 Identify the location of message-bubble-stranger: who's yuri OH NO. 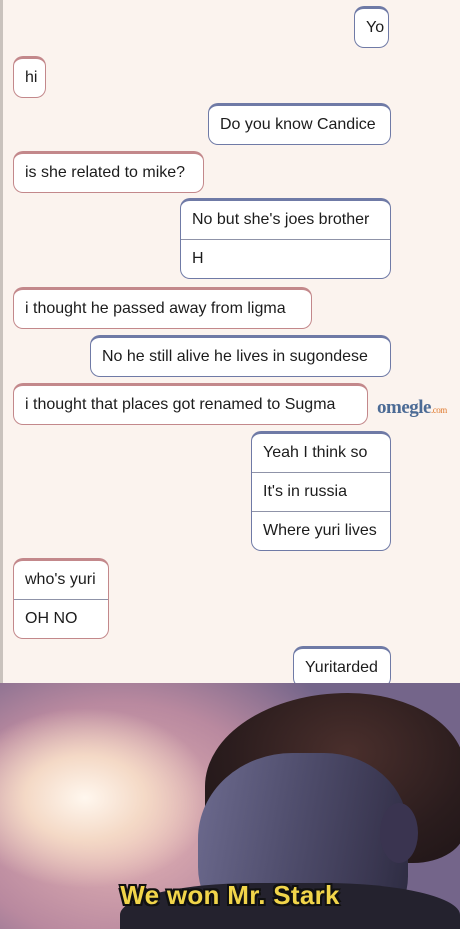
(61, 598).